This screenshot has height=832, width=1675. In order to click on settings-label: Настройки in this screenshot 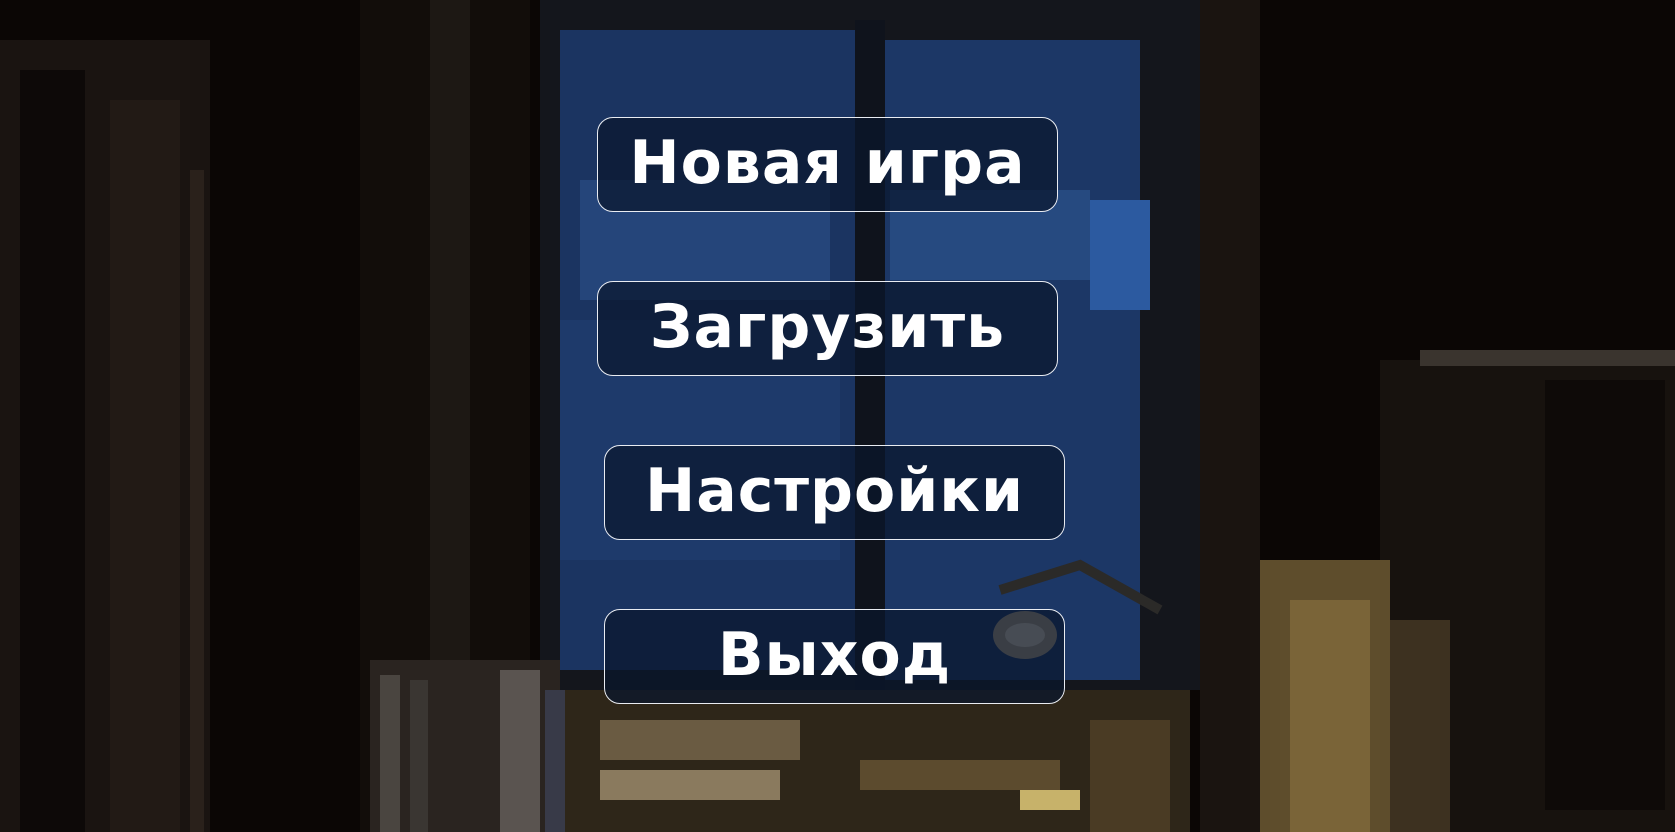, I will do `click(834, 490)`.